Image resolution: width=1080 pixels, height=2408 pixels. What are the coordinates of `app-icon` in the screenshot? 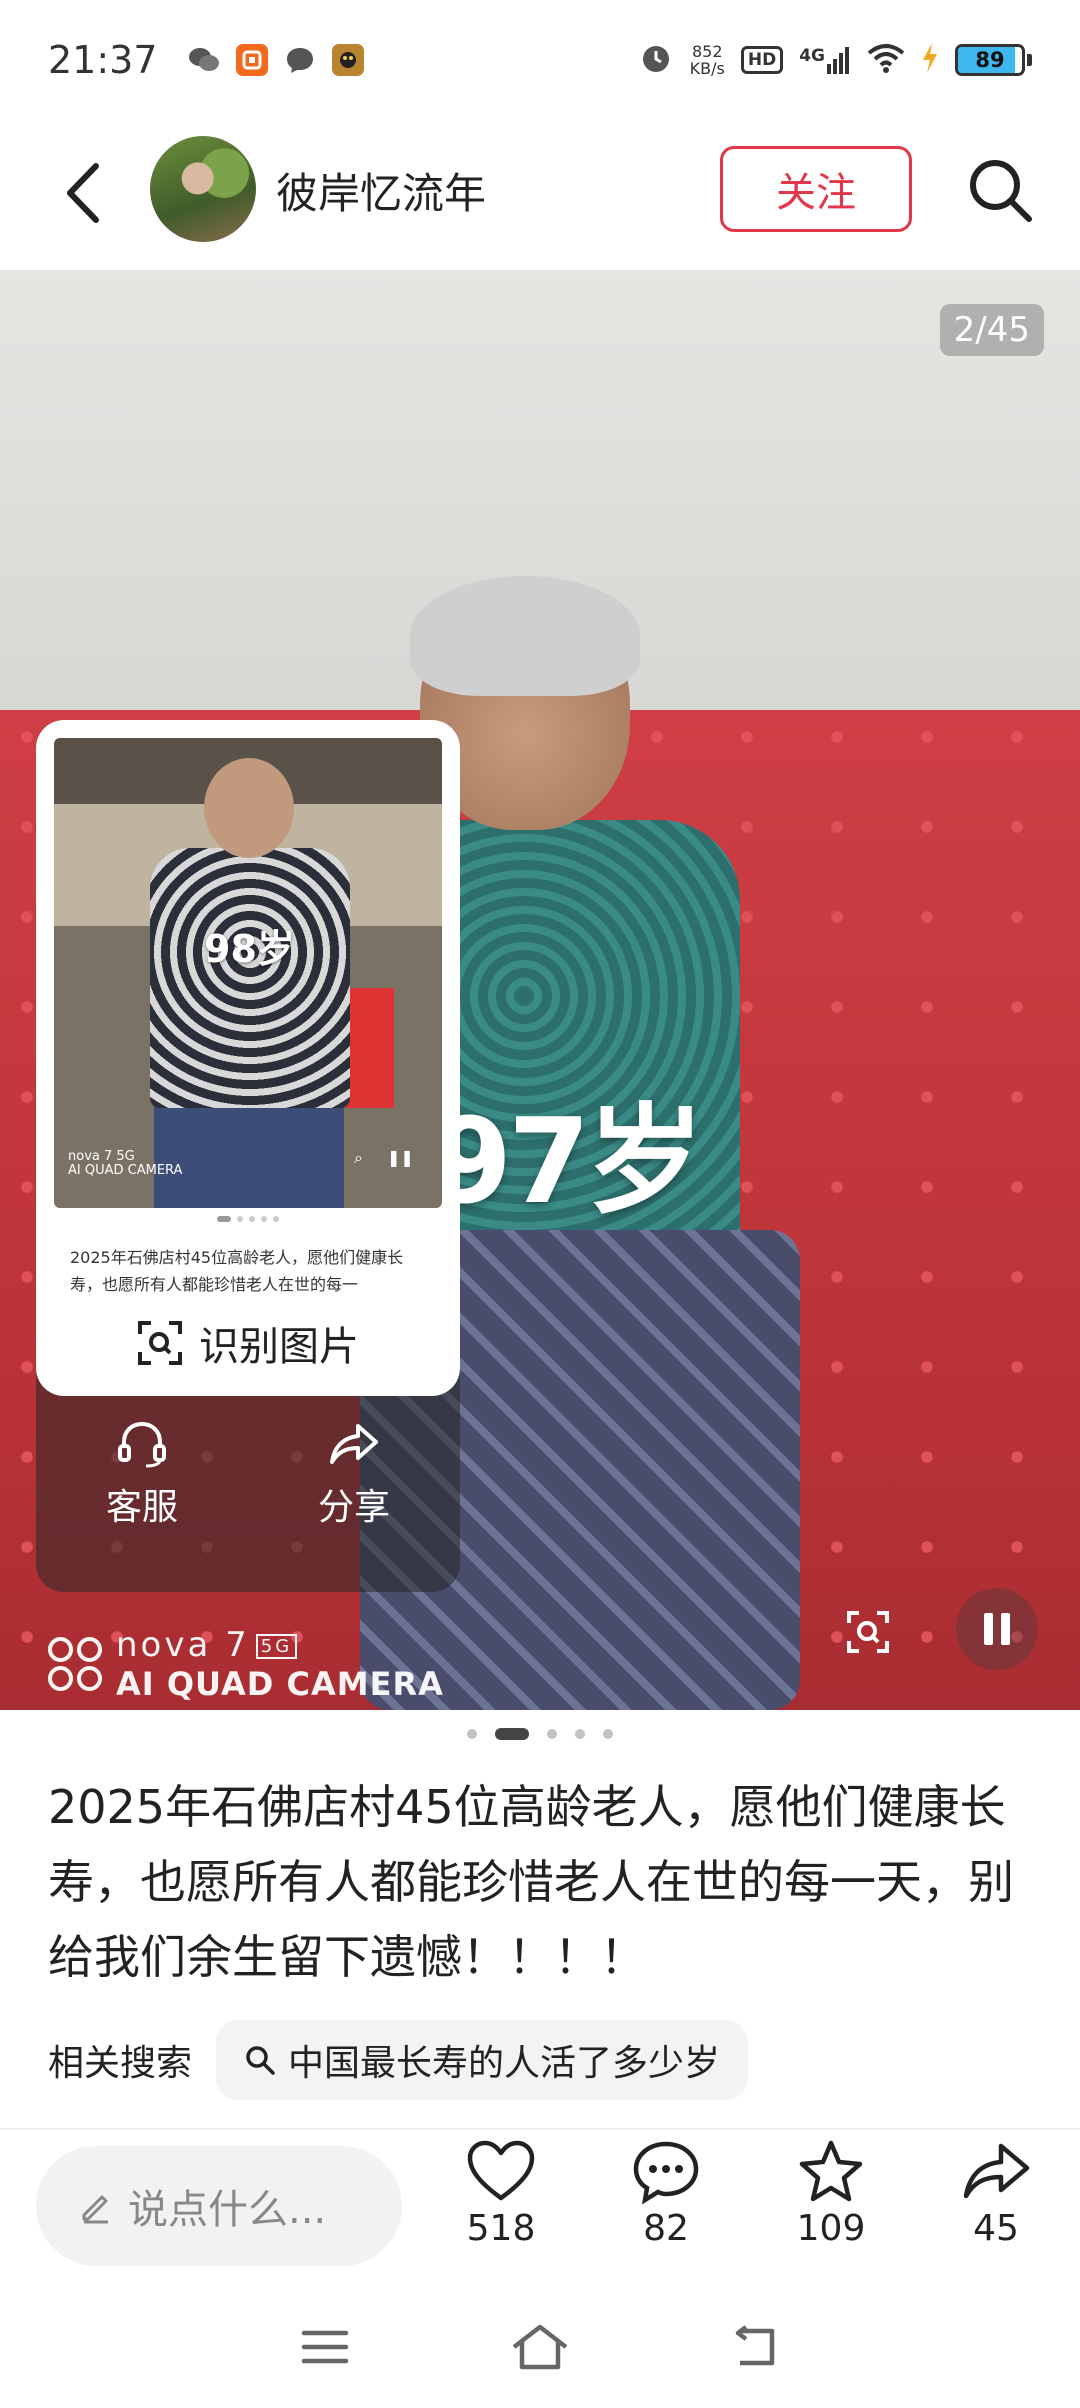 It's located at (251, 60).